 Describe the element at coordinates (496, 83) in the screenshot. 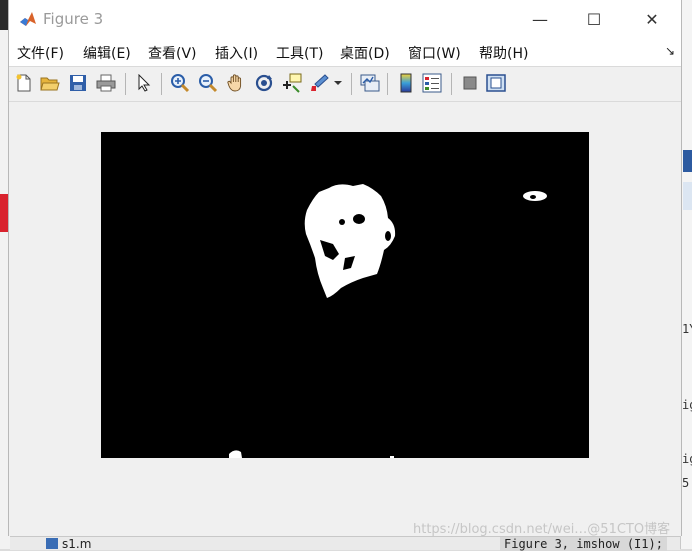

I see `show-plot-tools-icon` at that location.